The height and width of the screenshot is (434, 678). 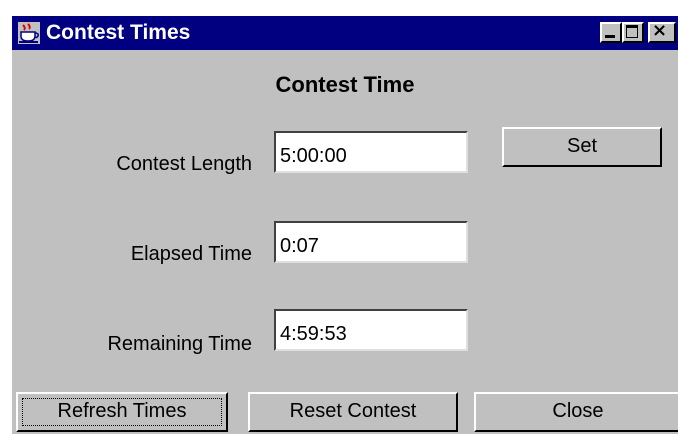 I want to click on elapsed-time-label: Elapsed Time, so click(x=191, y=254).